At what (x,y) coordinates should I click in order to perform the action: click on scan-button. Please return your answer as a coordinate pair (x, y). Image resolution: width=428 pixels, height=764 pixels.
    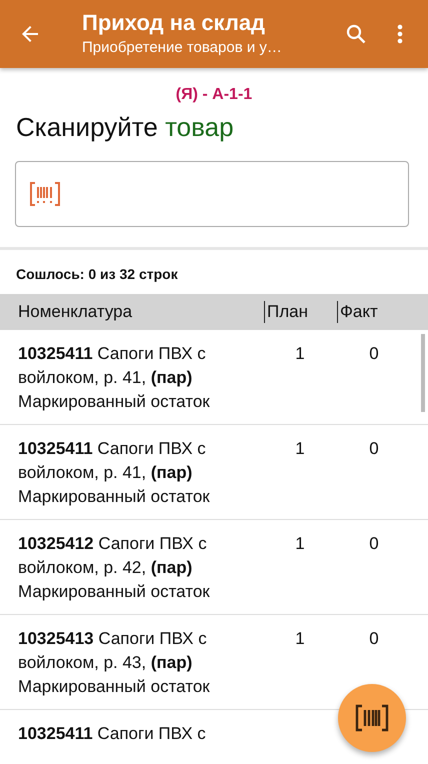
    Looking at the image, I should click on (372, 718).